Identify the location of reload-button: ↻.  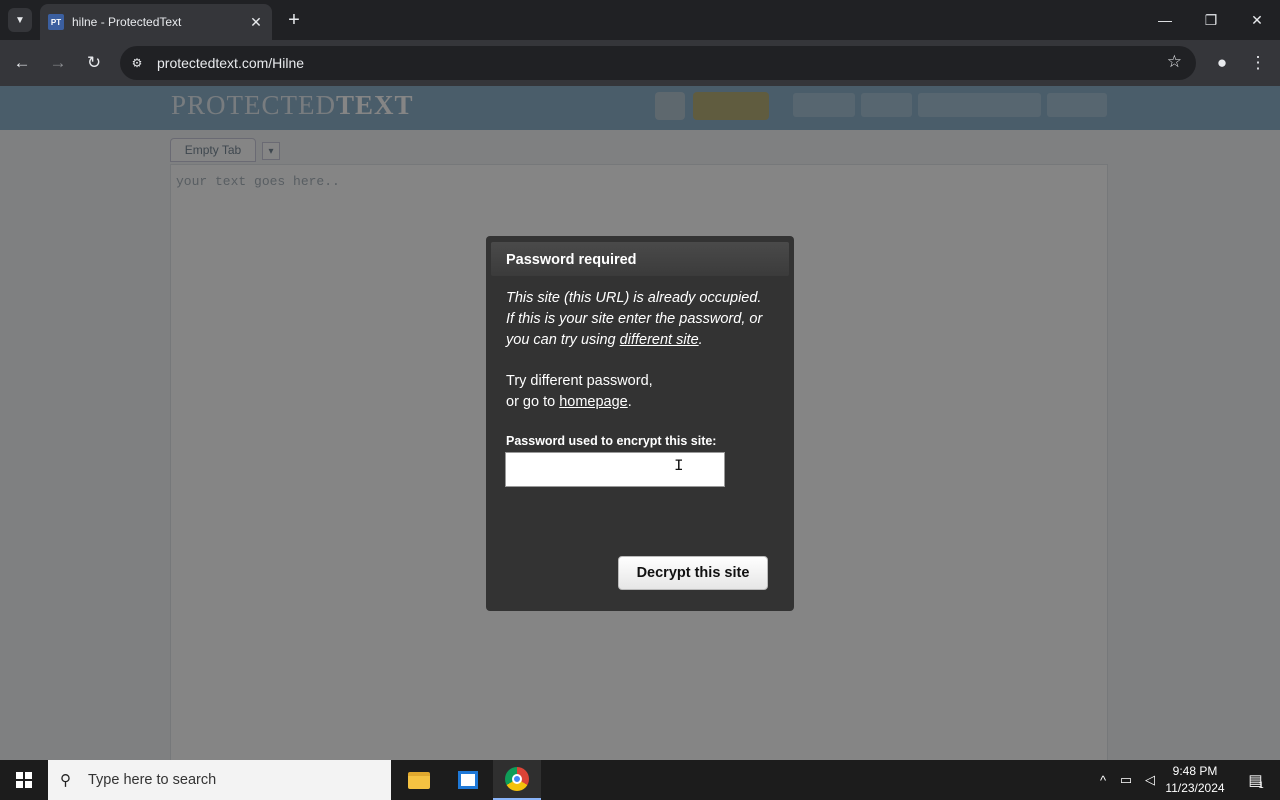
(94, 63).